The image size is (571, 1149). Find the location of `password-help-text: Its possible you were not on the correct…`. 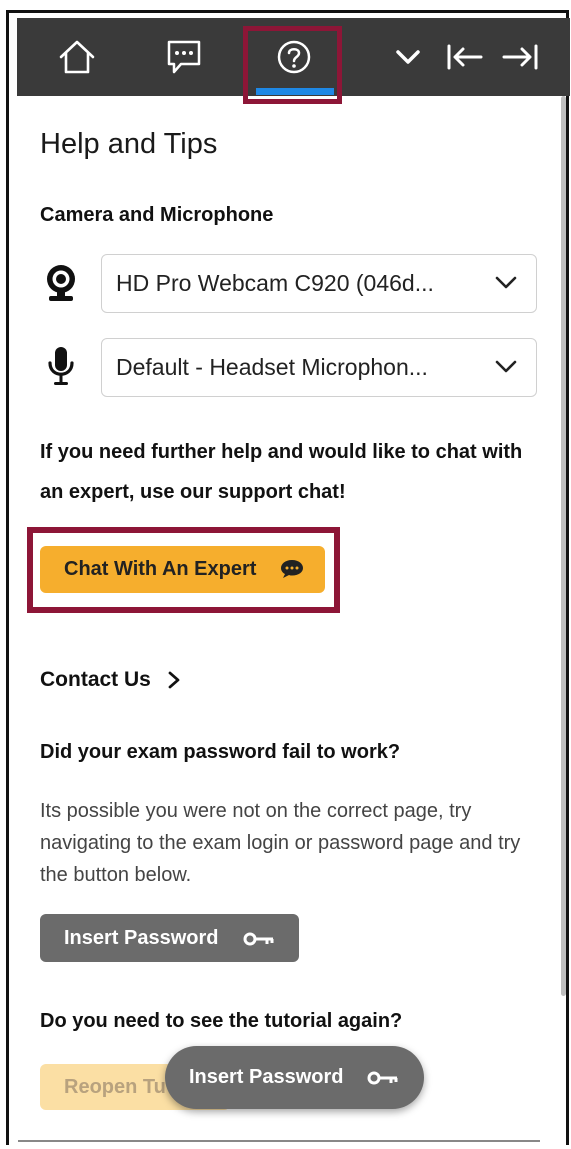

password-help-text: Its possible you were not on the correct… is located at coordinates (280, 843).